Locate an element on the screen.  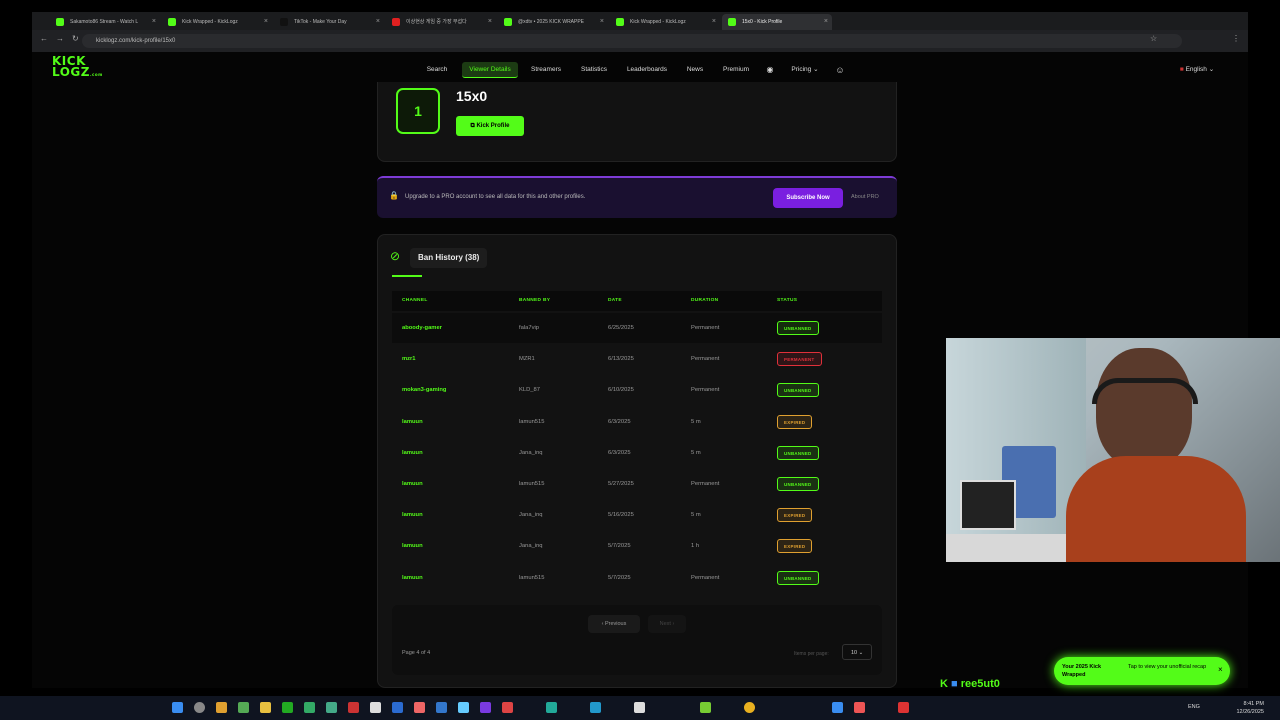
browser-tab: @xdtv • 2025 KICK WRAPPE × is located at coordinates (553, 22).